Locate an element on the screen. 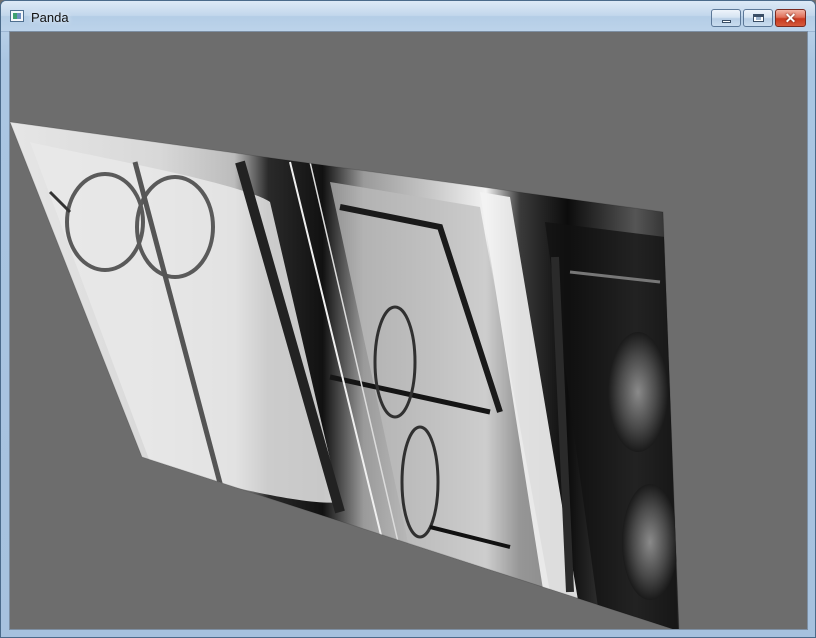 The width and height of the screenshot is (816, 638). maximize-icon is located at coordinates (758, 18).